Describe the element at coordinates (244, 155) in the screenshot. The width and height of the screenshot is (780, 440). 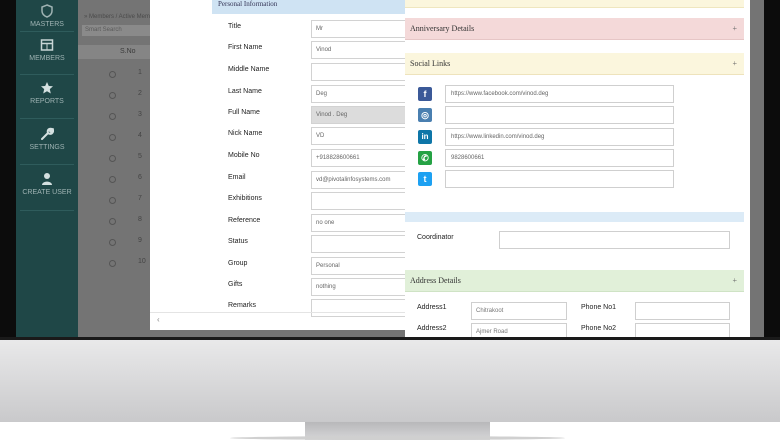
I see `mobile-no-label: Mobile No` at that location.